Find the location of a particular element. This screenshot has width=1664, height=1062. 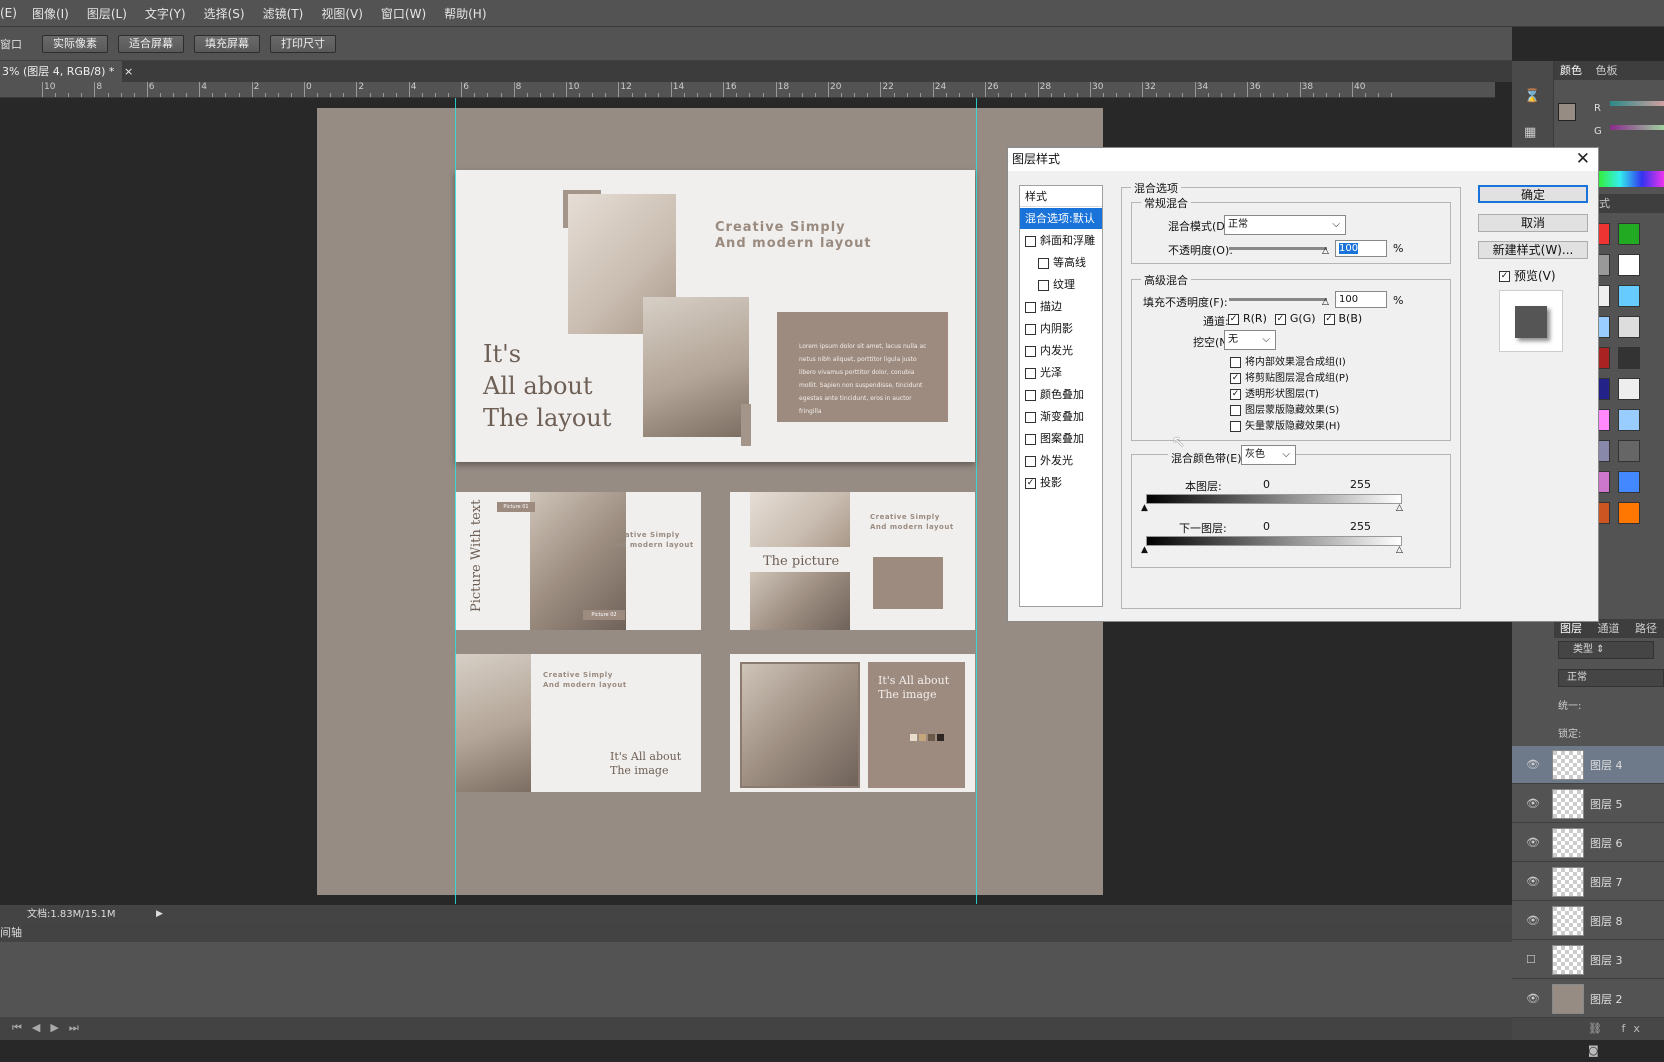

menu-item: 图层(L) is located at coordinates (107, 13).